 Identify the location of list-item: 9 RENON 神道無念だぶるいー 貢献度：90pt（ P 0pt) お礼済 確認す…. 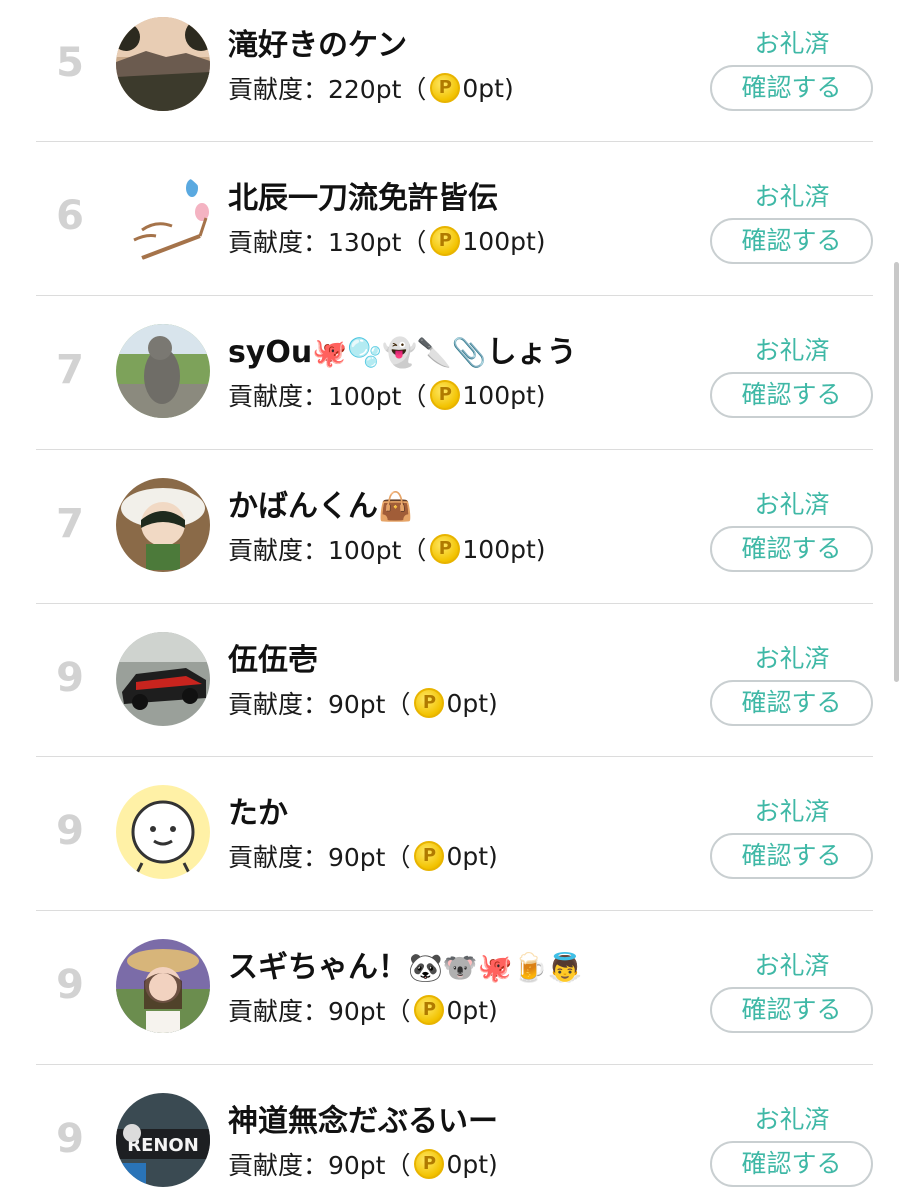
(454, 1132).